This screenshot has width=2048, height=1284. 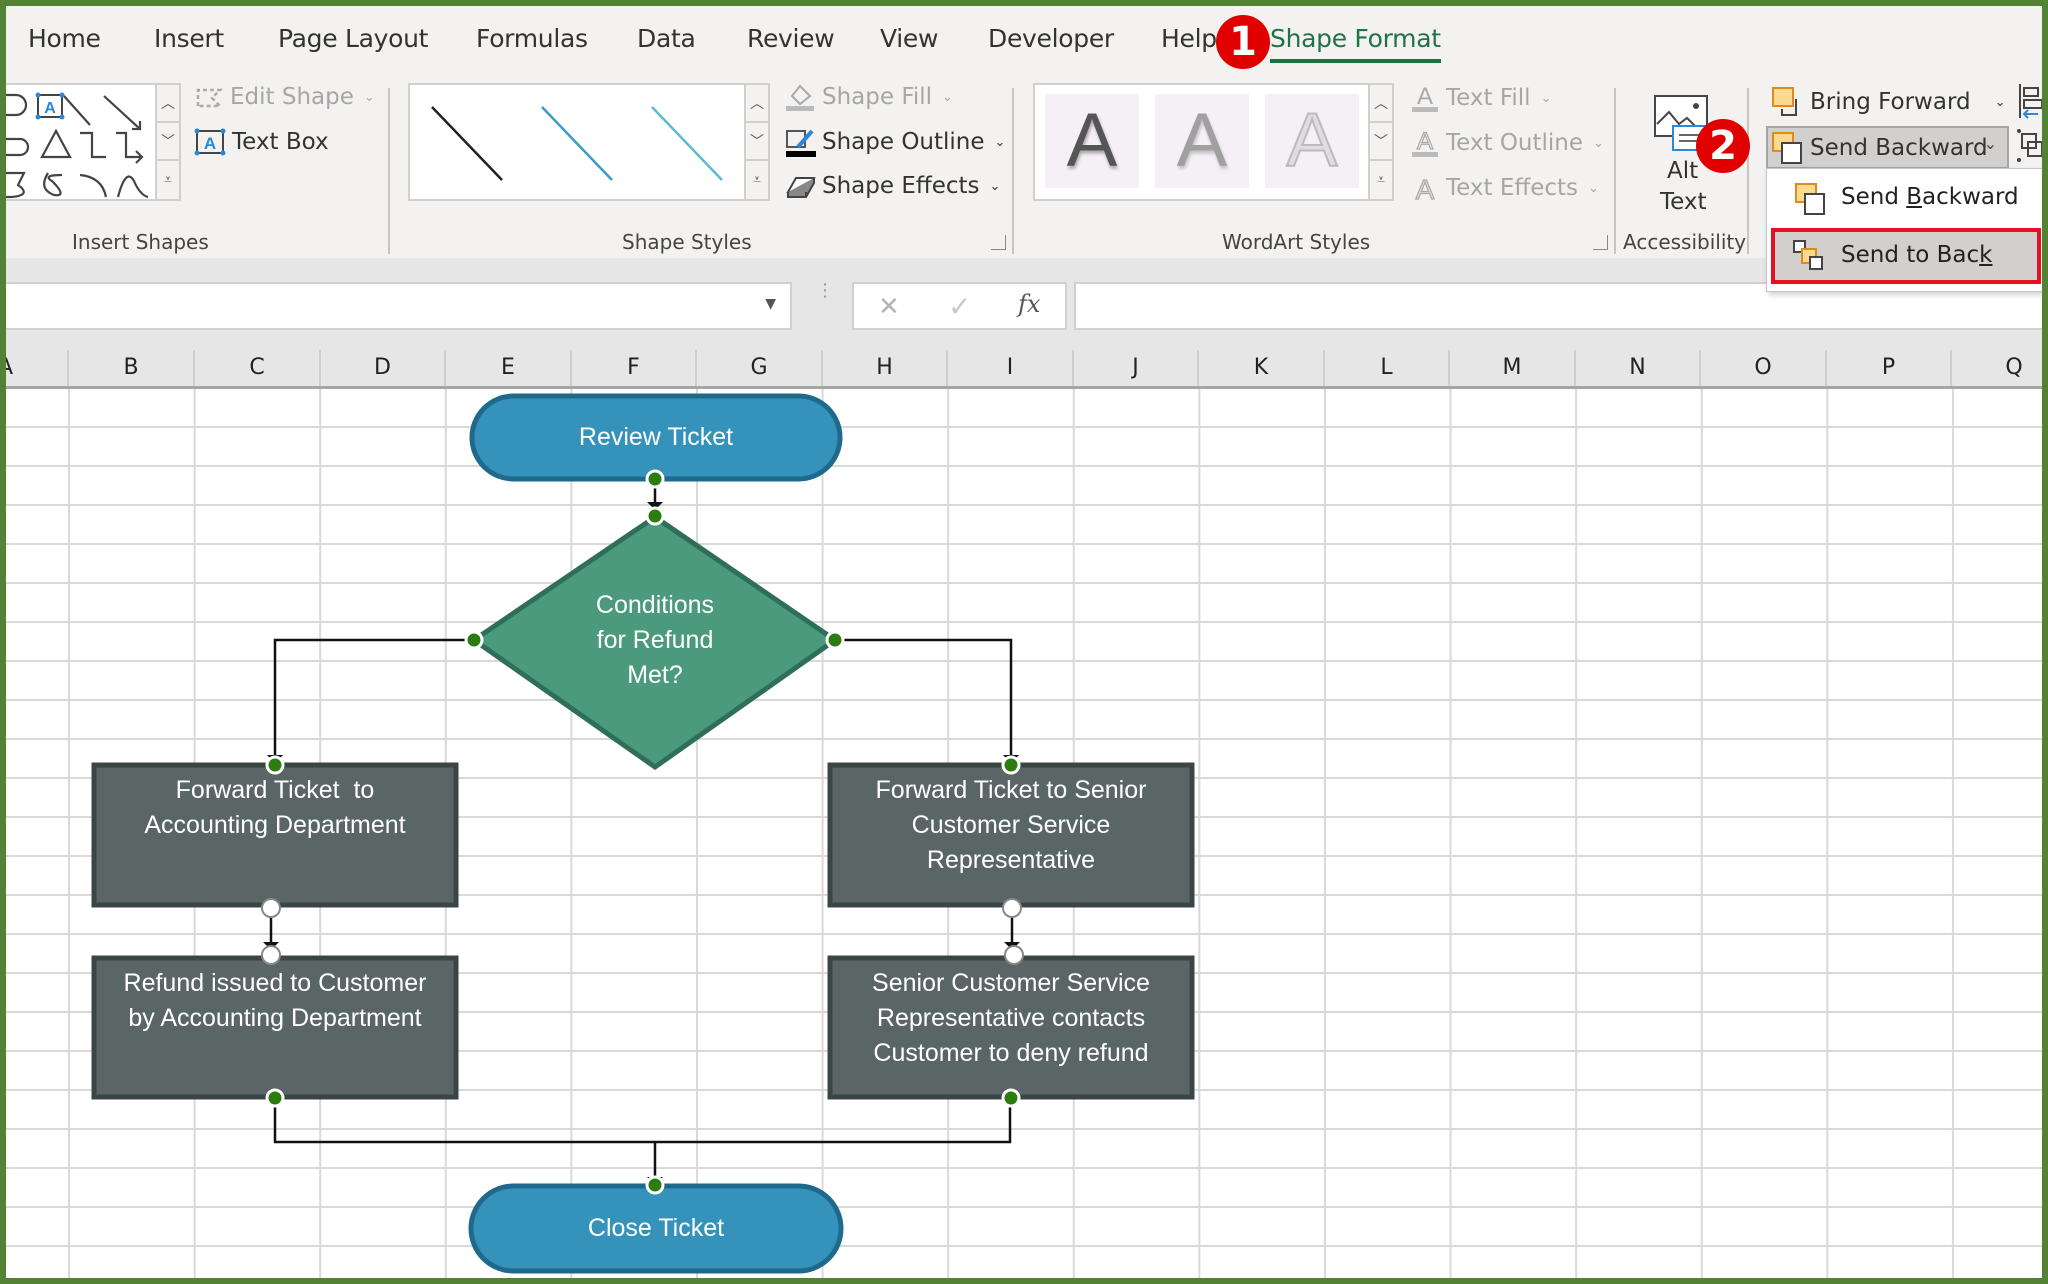 I want to click on text-effects-button: A Text Effects ⌄, so click(x=1504, y=188).